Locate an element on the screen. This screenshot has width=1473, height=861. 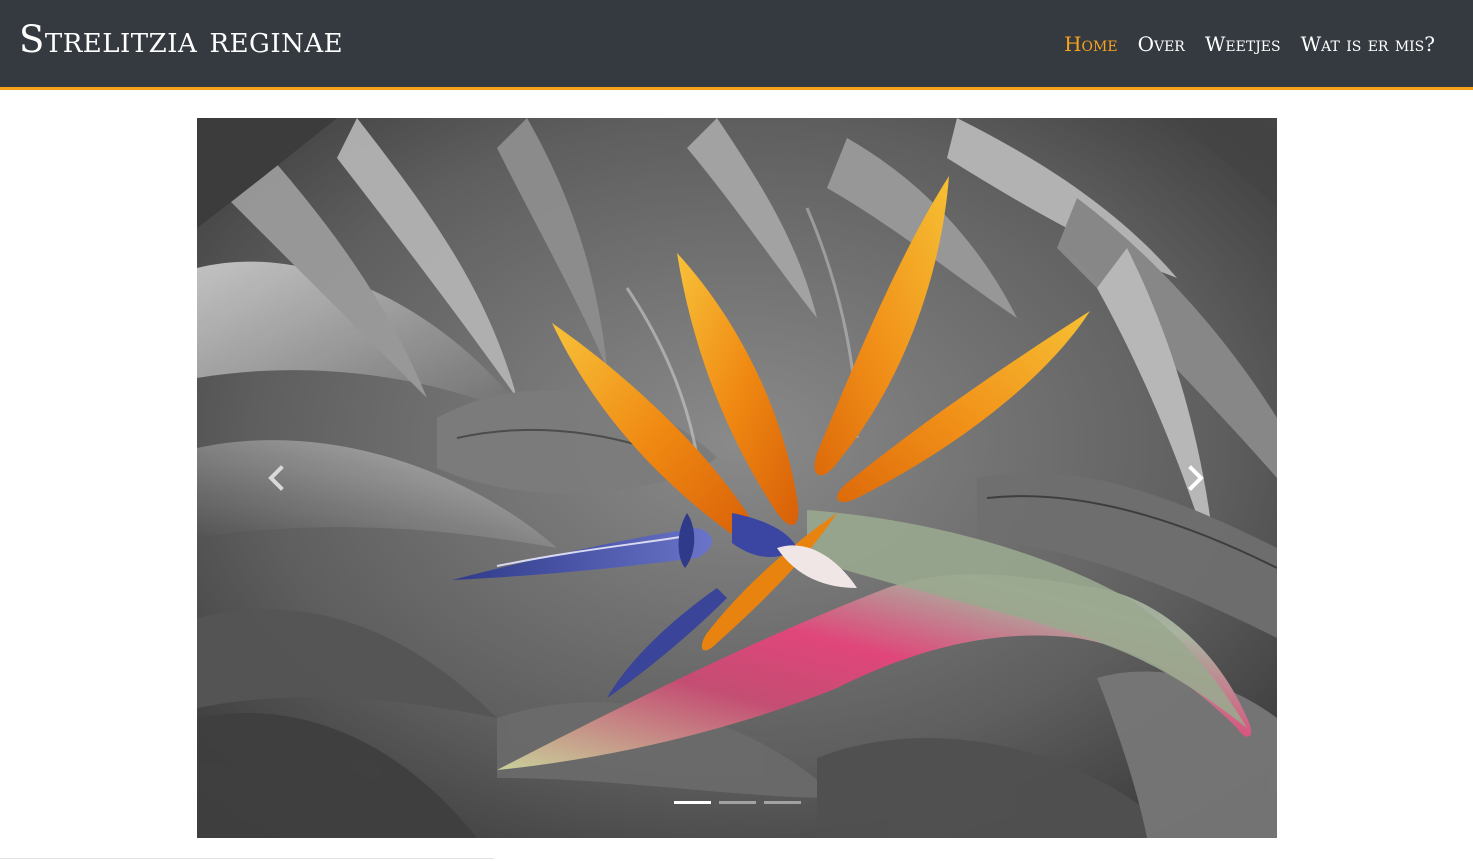
brand-title: Strelitzia reginae is located at coordinates (181, 40).